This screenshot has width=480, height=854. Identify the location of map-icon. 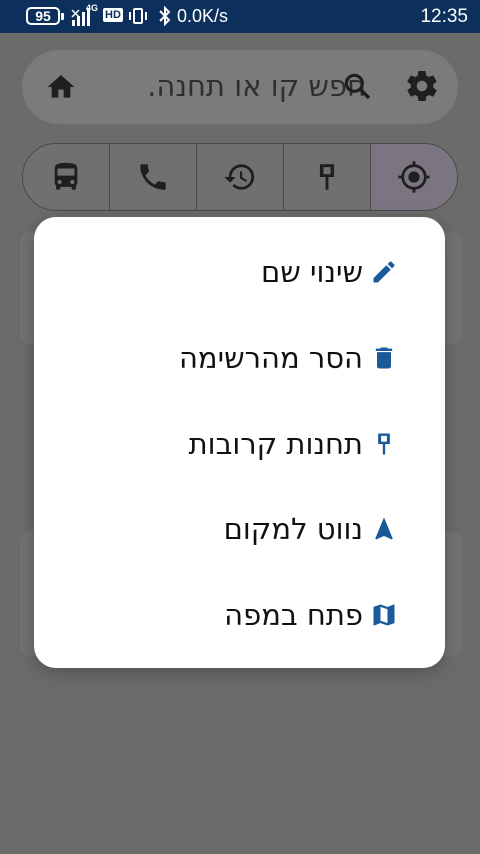
(384, 615).